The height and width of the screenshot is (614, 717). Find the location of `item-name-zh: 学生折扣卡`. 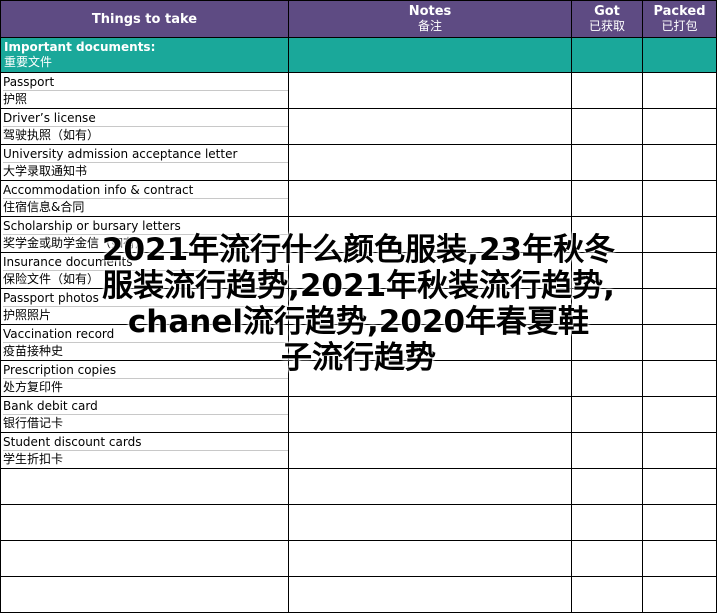

item-name-zh: 学生折扣卡 is located at coordinates (33, 459).